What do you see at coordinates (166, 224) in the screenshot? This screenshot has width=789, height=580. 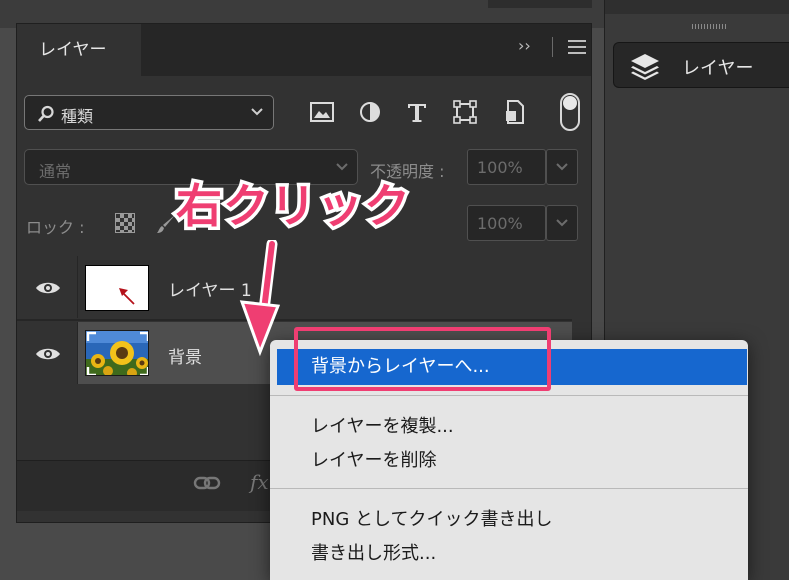 I see `lock-image-pixels-icon` at bounding box center [166, 224].